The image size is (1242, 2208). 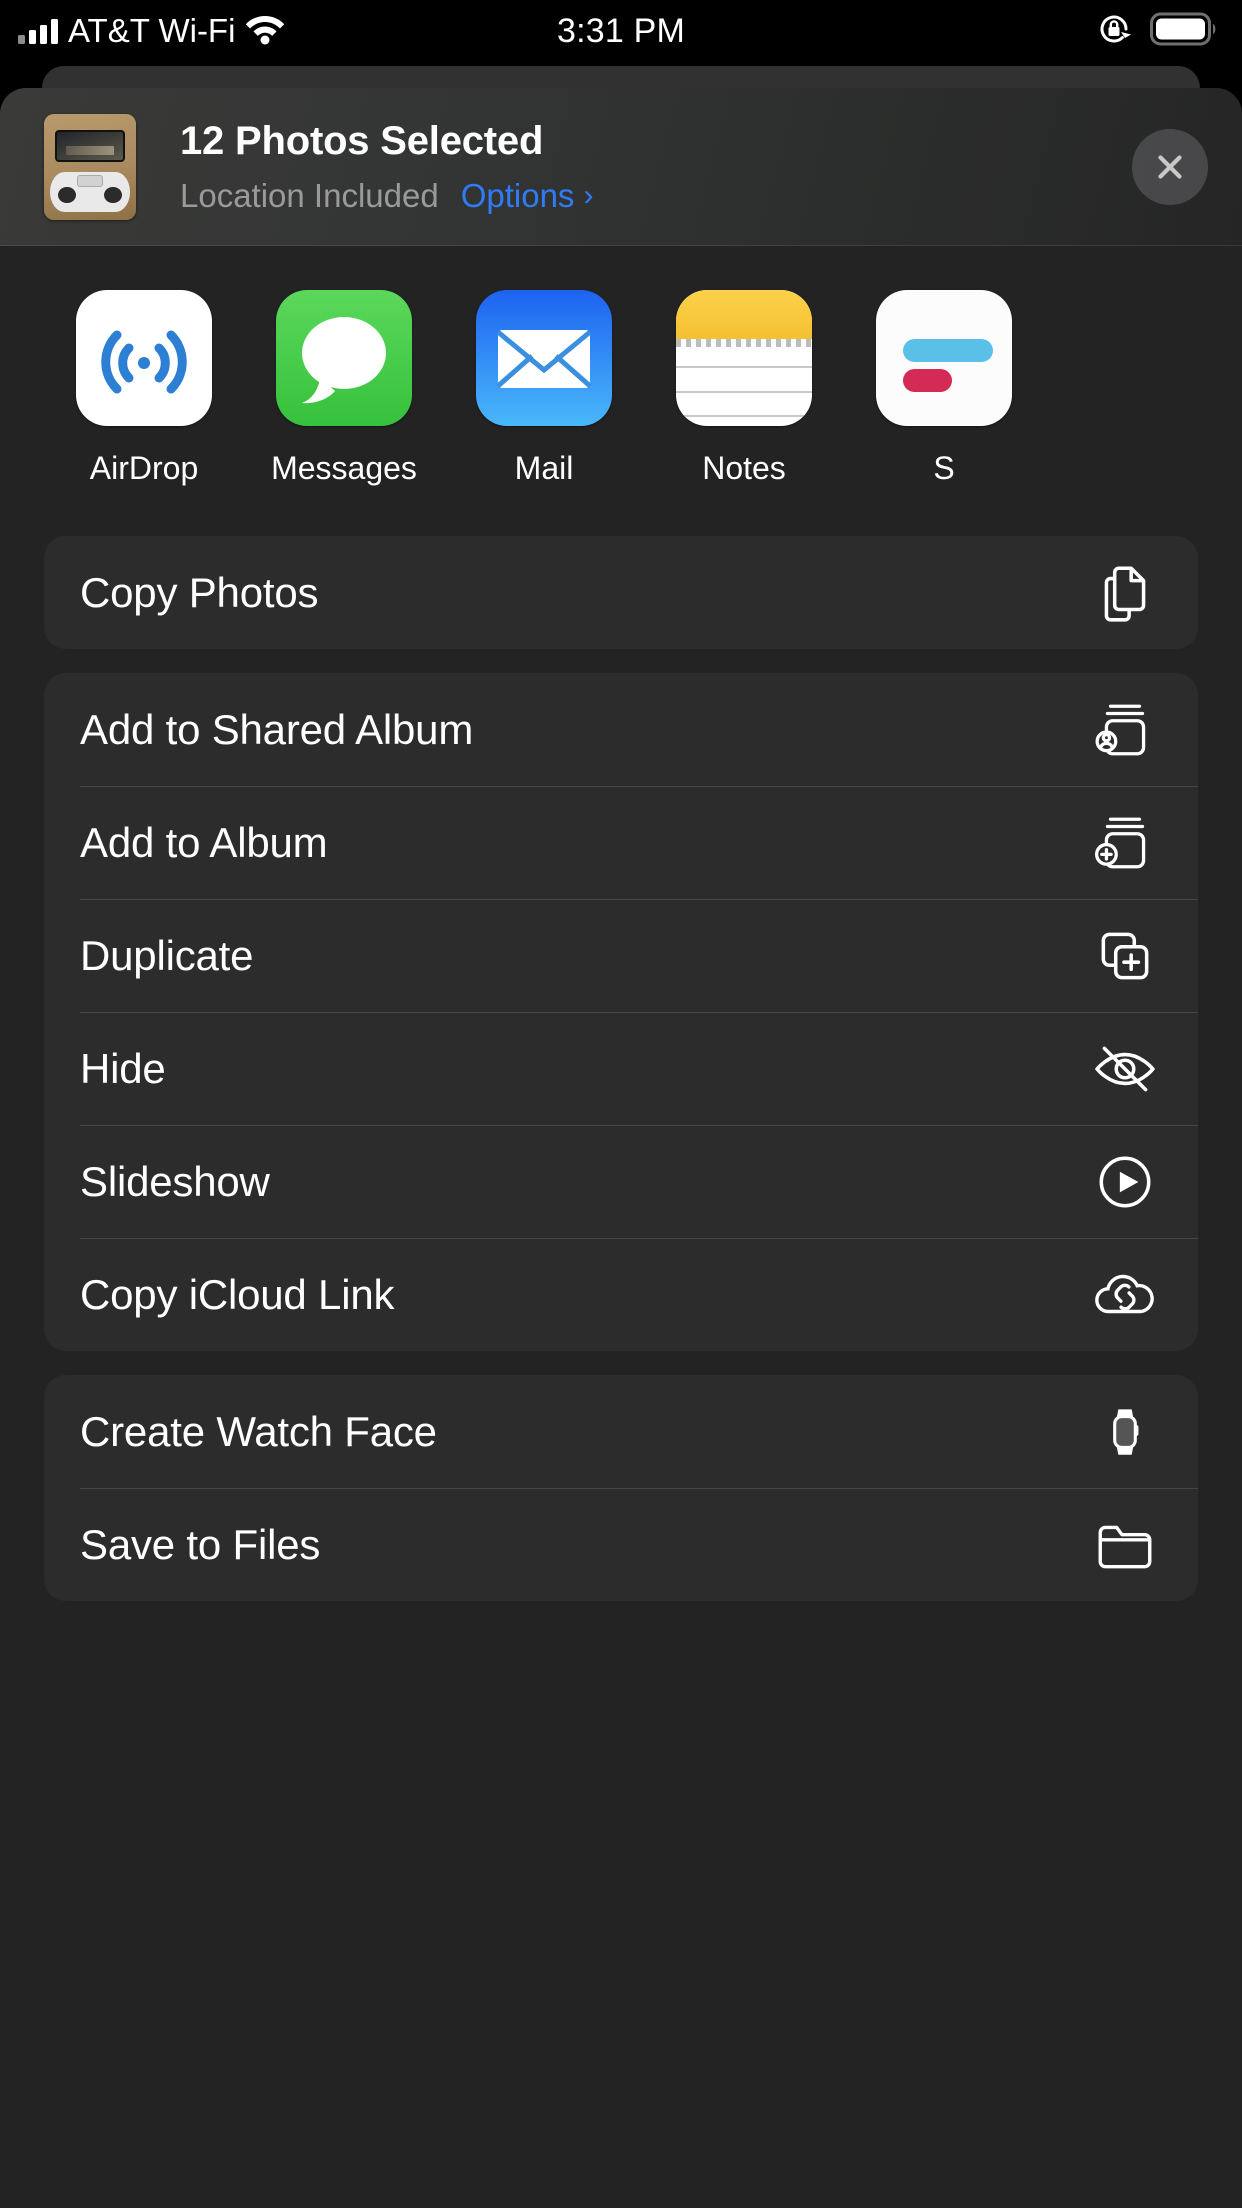 I want to click on options-button: Options ›, so click(x=527, y=196).